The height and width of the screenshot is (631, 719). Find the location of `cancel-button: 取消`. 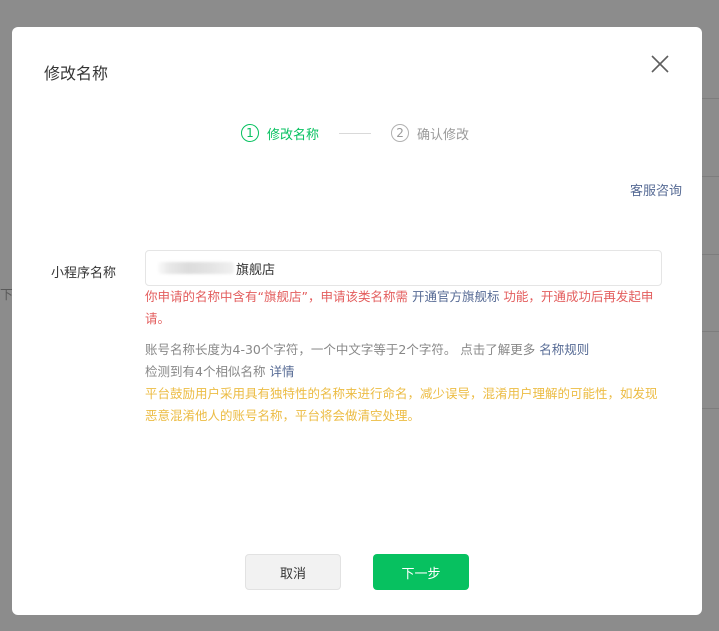

cancel-button: 取消 is located at coordinates (293, 572).